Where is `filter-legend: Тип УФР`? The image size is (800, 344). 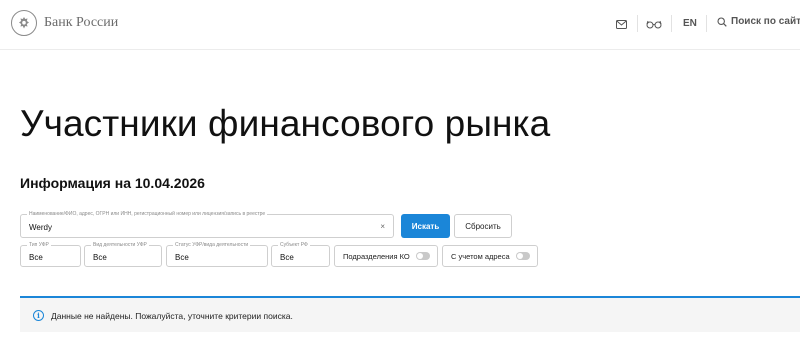 filter-legend: Тип УФР is located at coordinates (39, 245).